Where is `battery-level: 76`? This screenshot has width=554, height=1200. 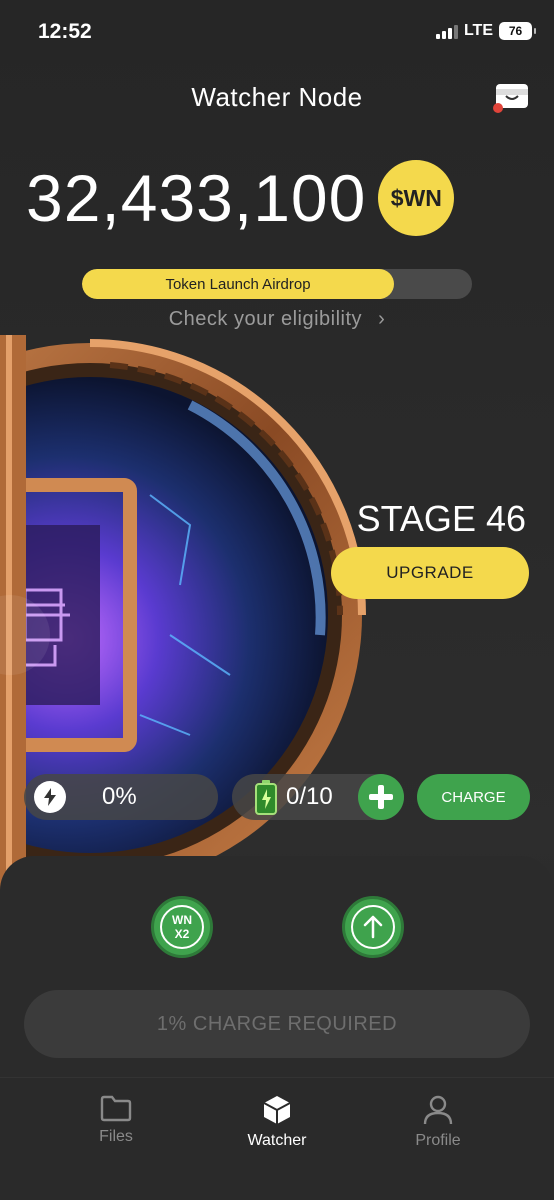
battery-level: 76 is located at coordinates (515, 31).